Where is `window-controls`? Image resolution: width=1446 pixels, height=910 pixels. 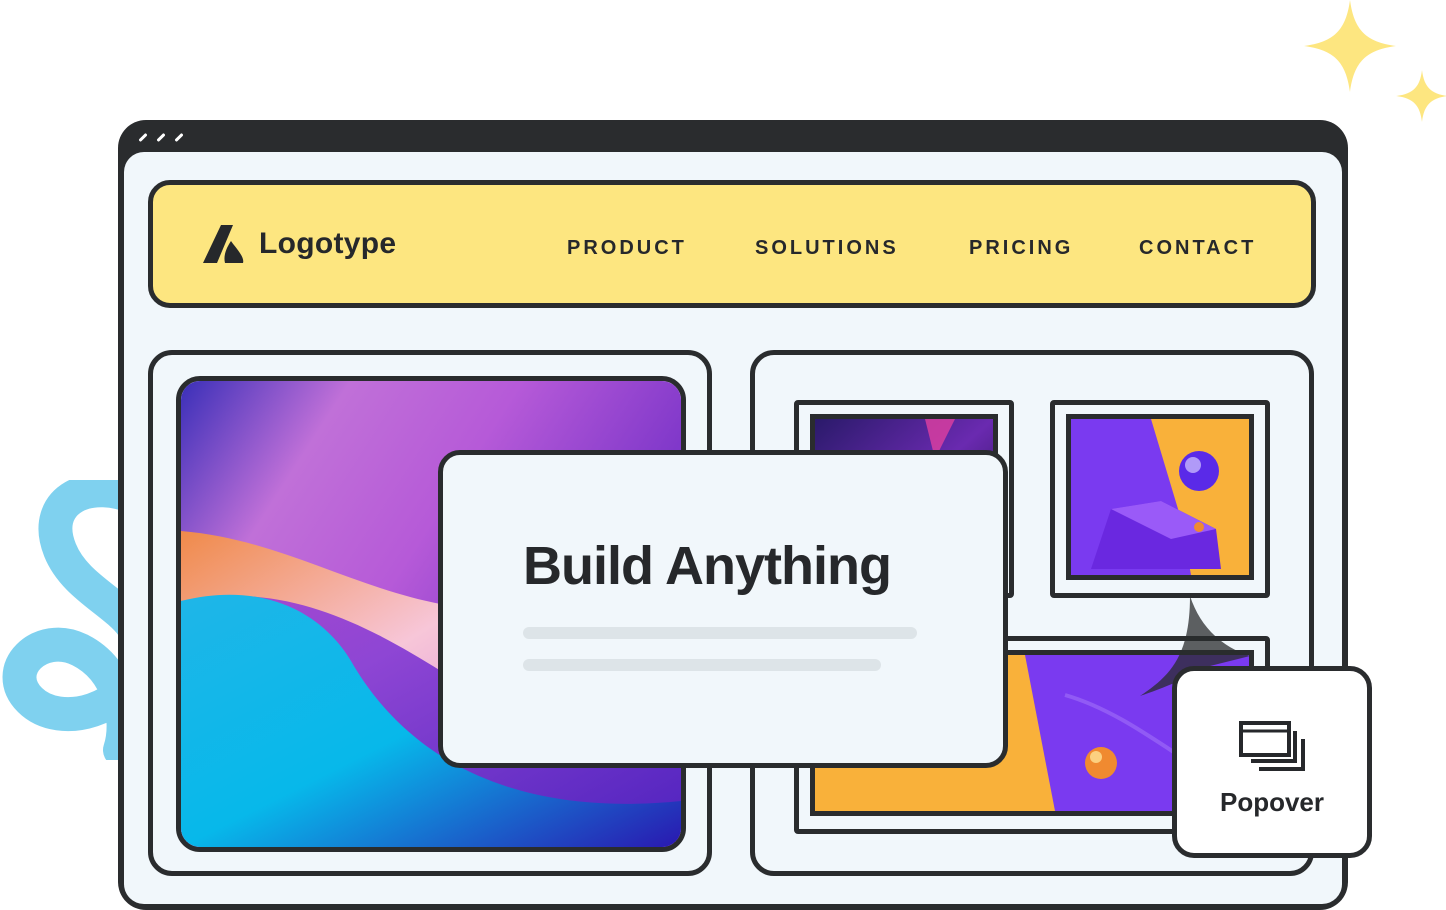
window-controls is located at coordinates (161, 136).